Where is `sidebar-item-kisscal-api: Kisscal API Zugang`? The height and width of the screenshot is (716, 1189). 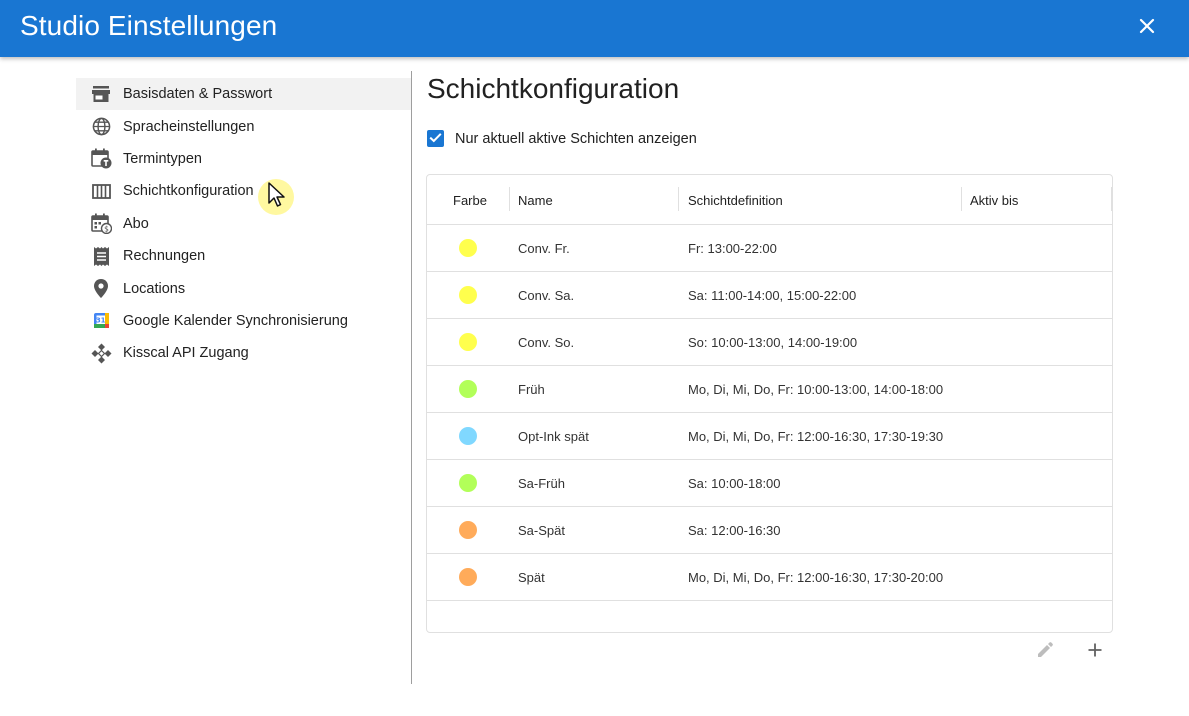 sidebar-item-kisscal-api: Kisscal API Zugang is located at coordinates (243, 353).